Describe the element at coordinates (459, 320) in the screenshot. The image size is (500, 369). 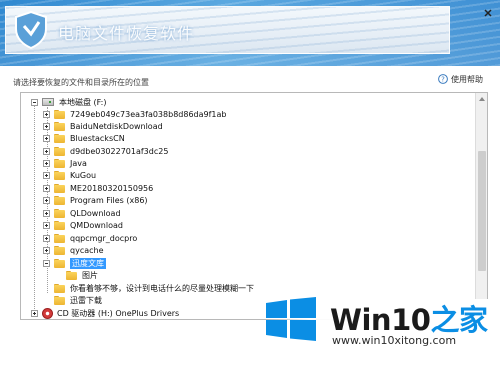
I see `watermark-brand-accent: 之家` at that location.